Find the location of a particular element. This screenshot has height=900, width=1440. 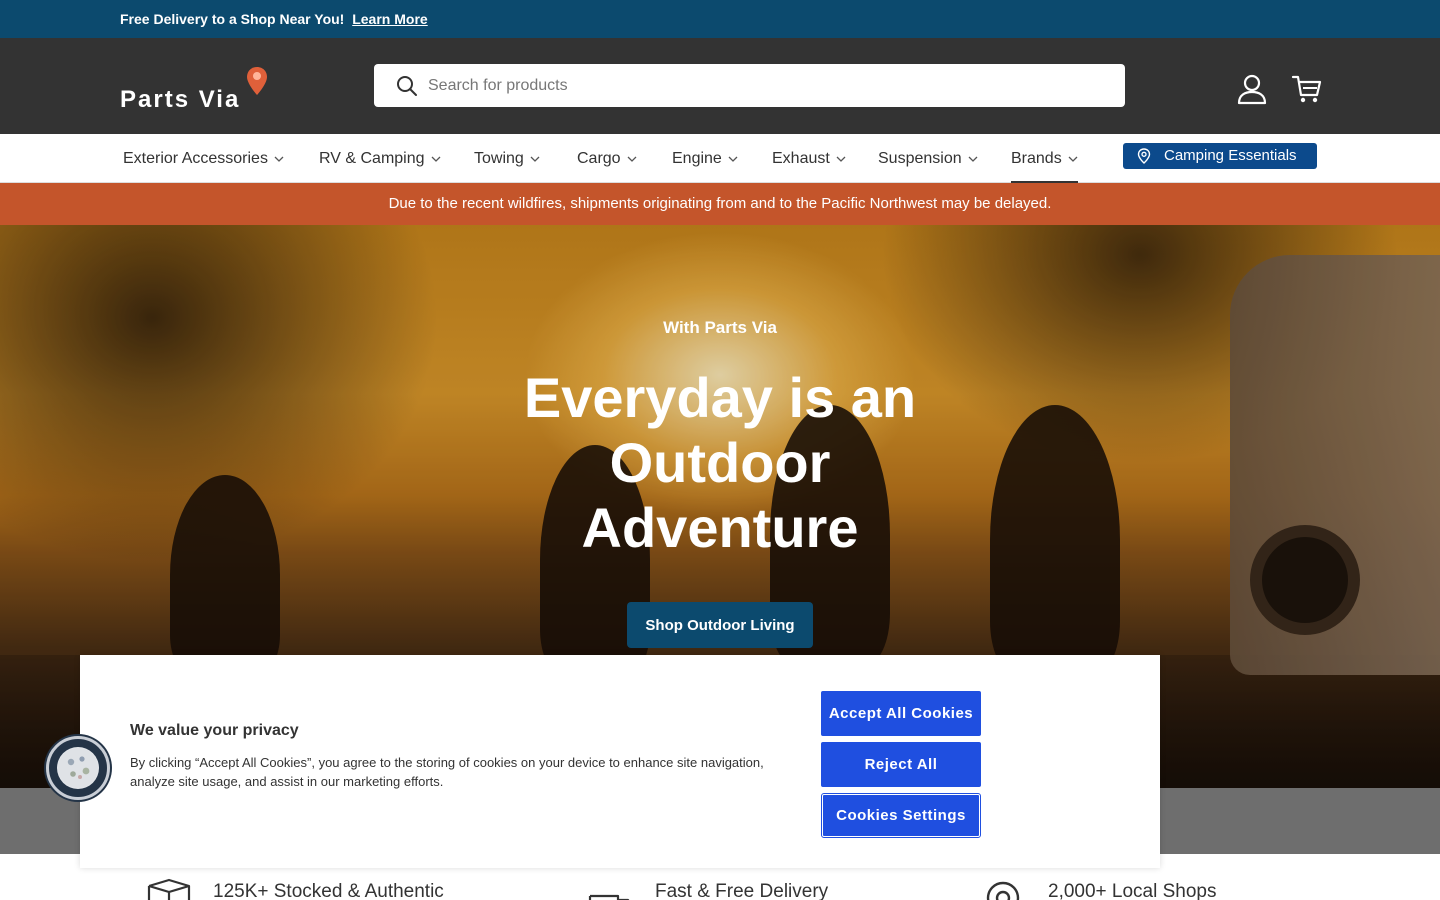

nav-item-label: Exterior Accessories is located at coordinates (195, 158).